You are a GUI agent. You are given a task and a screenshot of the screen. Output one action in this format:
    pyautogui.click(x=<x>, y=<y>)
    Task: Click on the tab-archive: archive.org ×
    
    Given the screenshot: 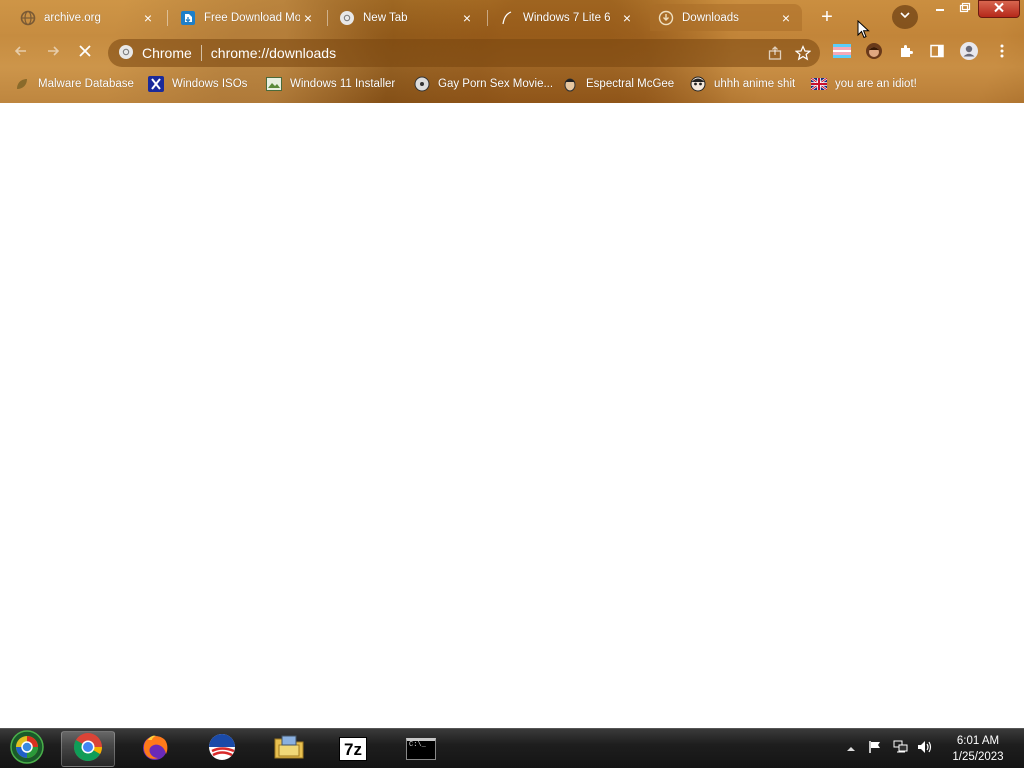 What is the action you would take?
    pyautogui.click(x=88, y=17)
    